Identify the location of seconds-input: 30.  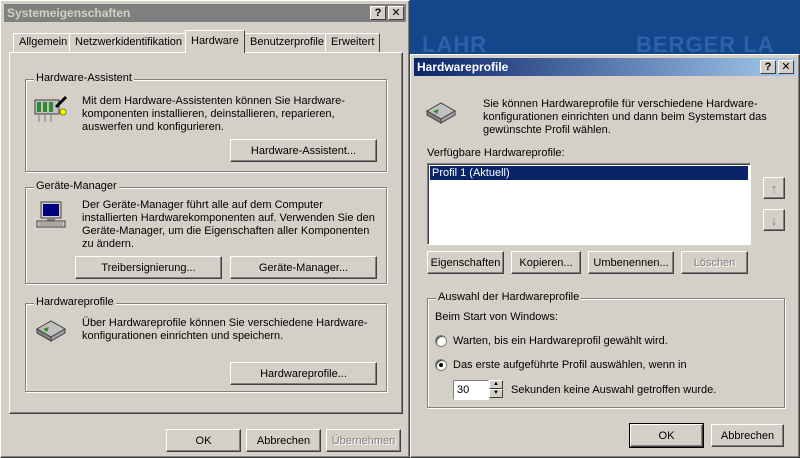
(471, 390).